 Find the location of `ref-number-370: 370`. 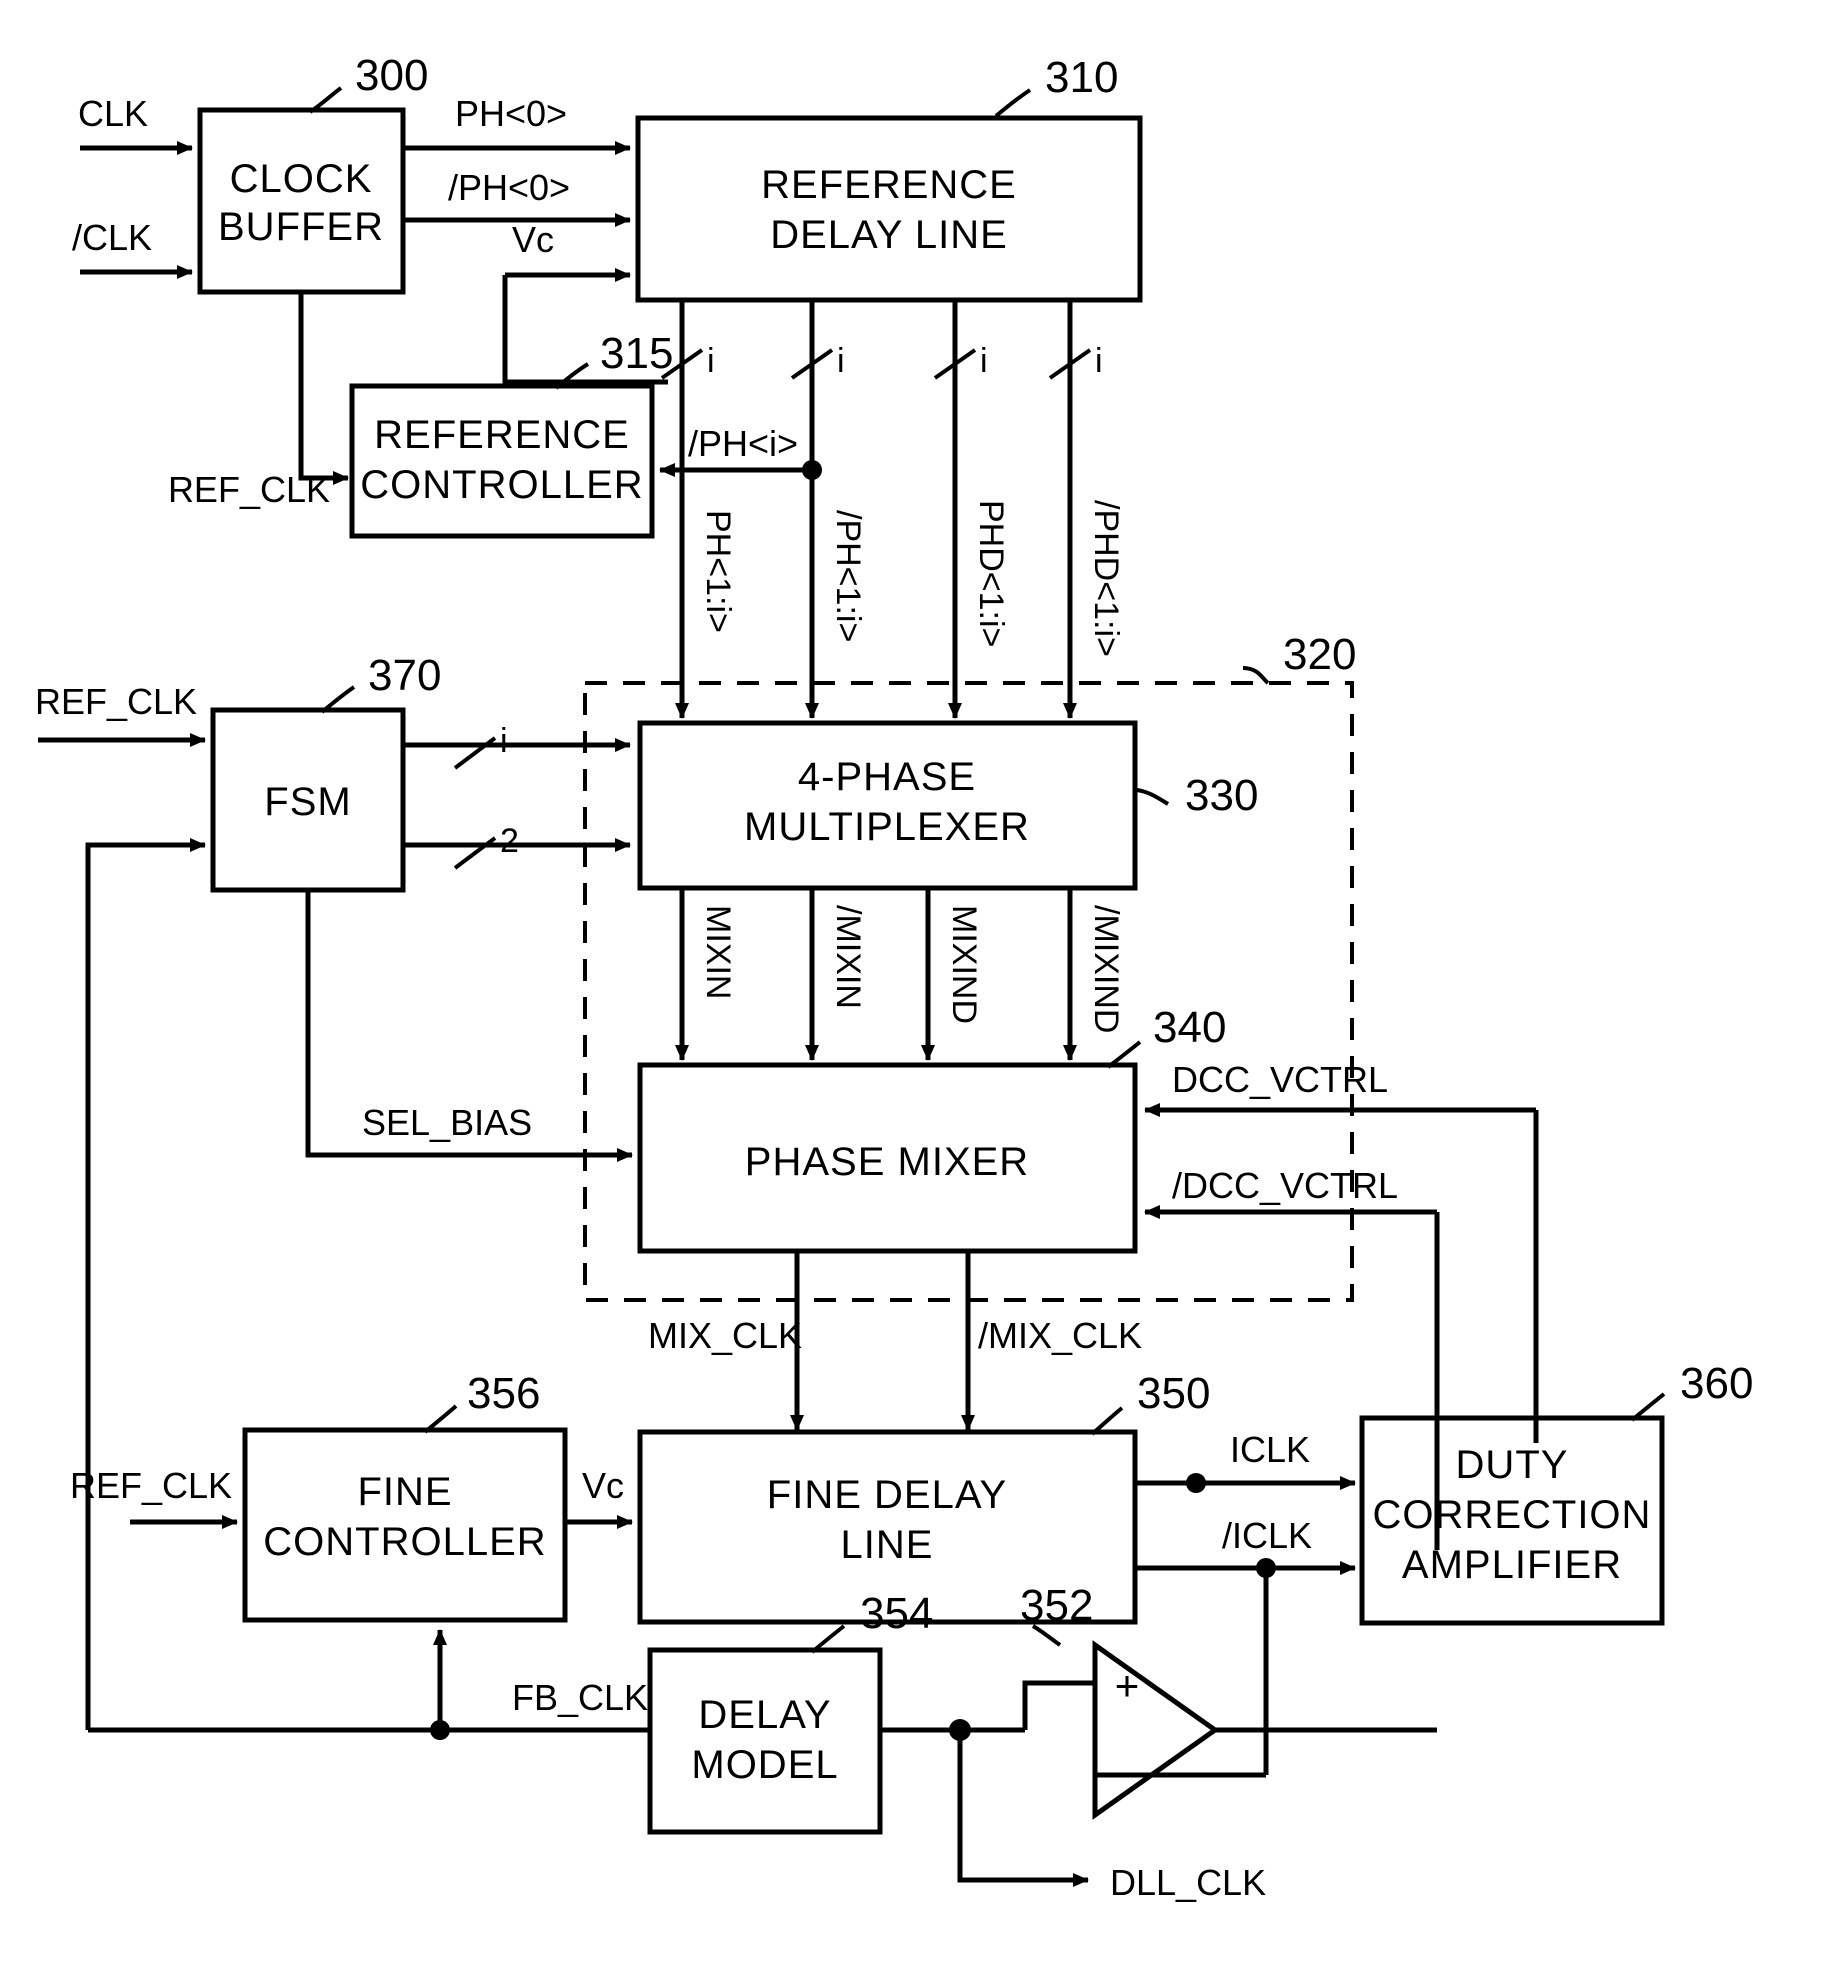

ref-number-370: 370 is located at coordinates (404, 675).